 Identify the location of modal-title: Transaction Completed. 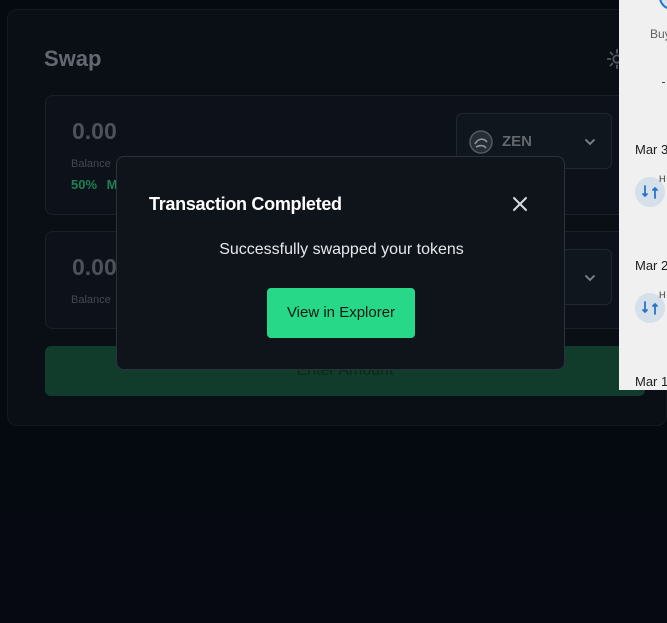
(245, 204).